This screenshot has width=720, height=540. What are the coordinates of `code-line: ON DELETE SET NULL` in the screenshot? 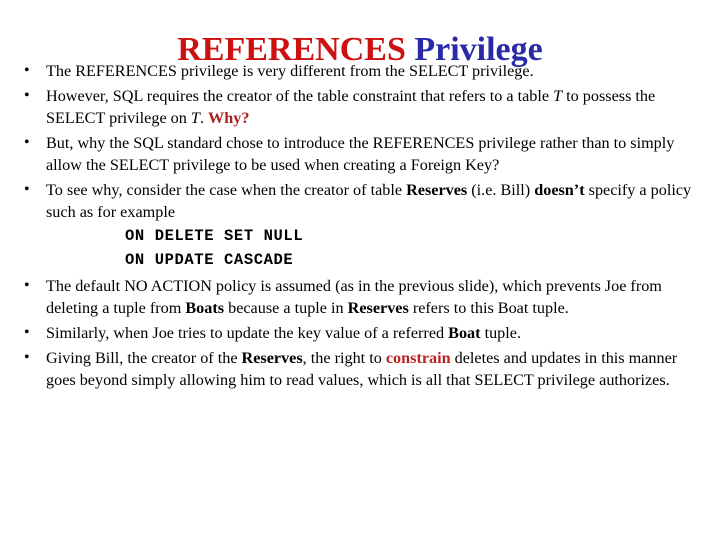 It's located at (214, 236).